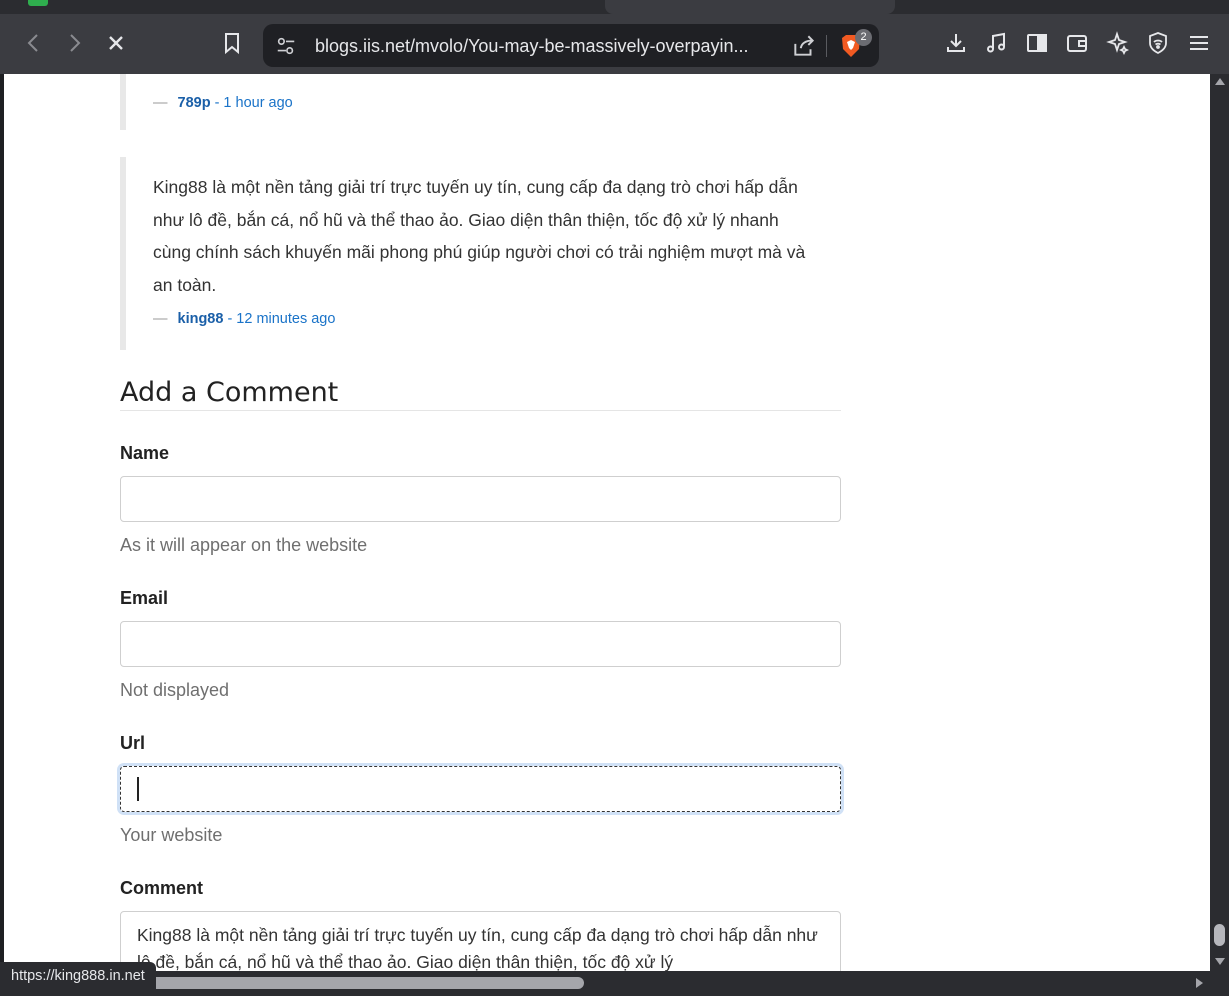  I want to click on download-icon, so click(956, 43).